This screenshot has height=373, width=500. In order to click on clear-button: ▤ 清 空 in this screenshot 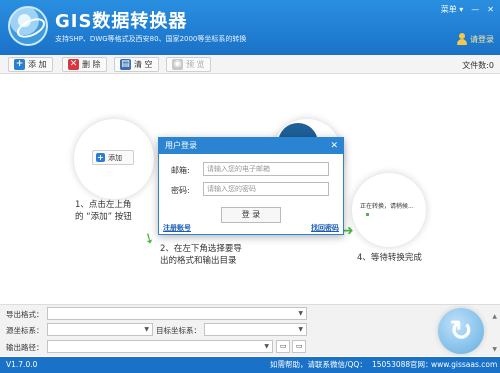, I will do `click(136, 64)`.